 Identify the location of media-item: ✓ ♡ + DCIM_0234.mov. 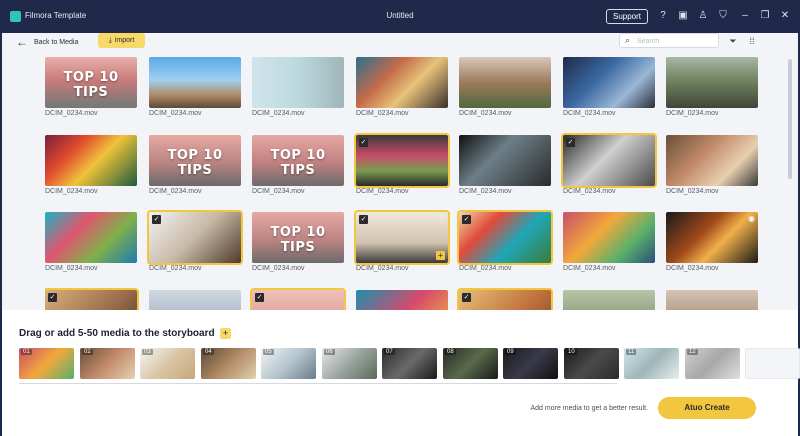
(402, 245).